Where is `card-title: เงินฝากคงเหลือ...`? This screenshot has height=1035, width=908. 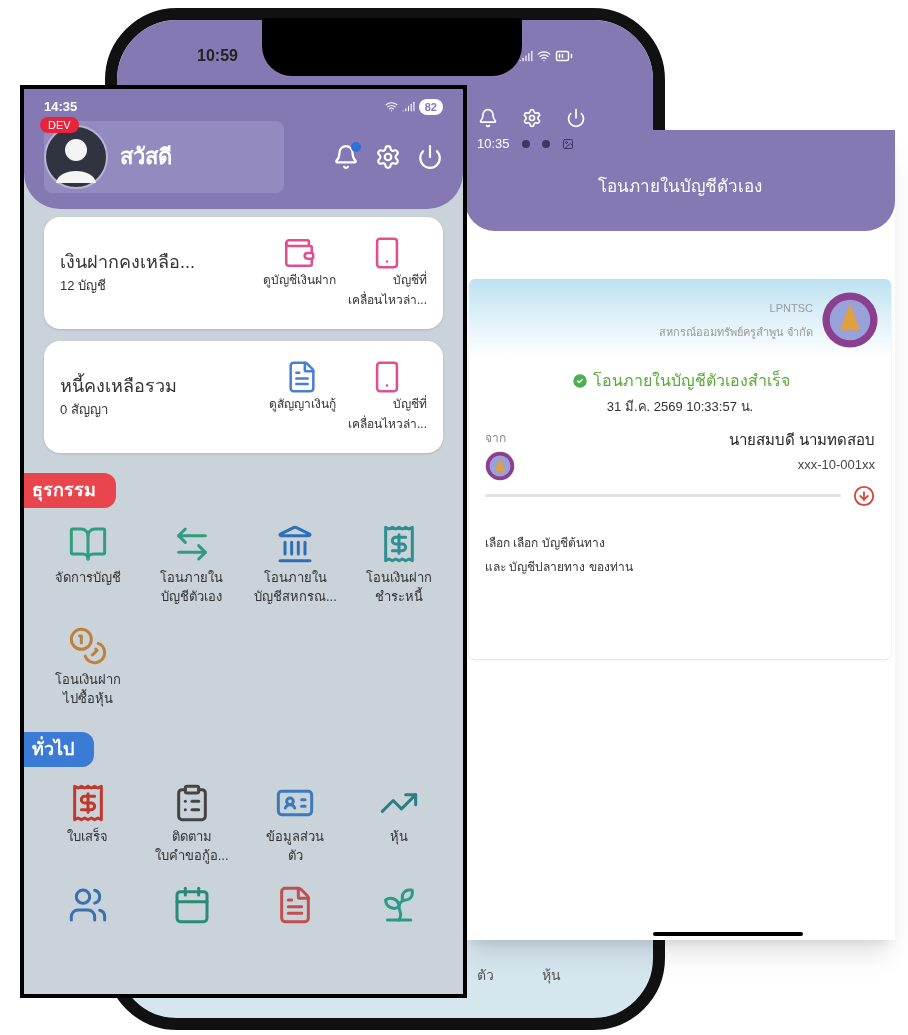
card-title: เงินฝากคงเหลือ... is located at coordinates (127, 263).